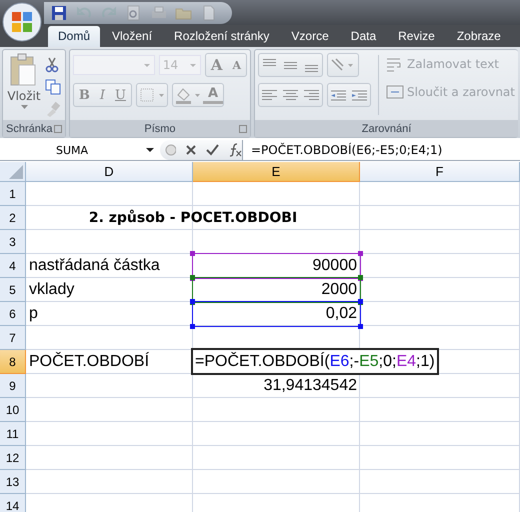  I want to click on table-cell-text: 2. způsob - POCET.OBDOBI, so click(193, 218).